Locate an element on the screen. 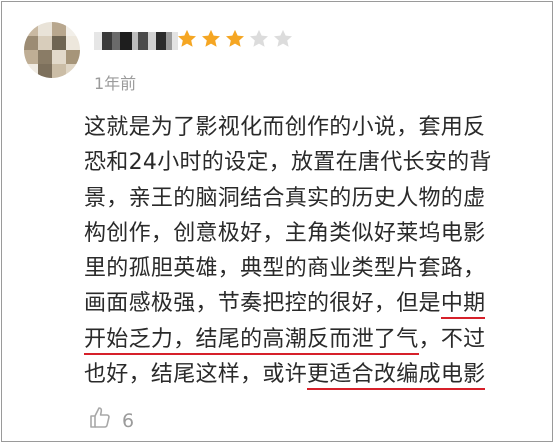 The width and height of the screenshot is (556, 445). review-text-line: 里的孤胆英雄，典型的商业类型片套路， is located at coordinates (304, 268).